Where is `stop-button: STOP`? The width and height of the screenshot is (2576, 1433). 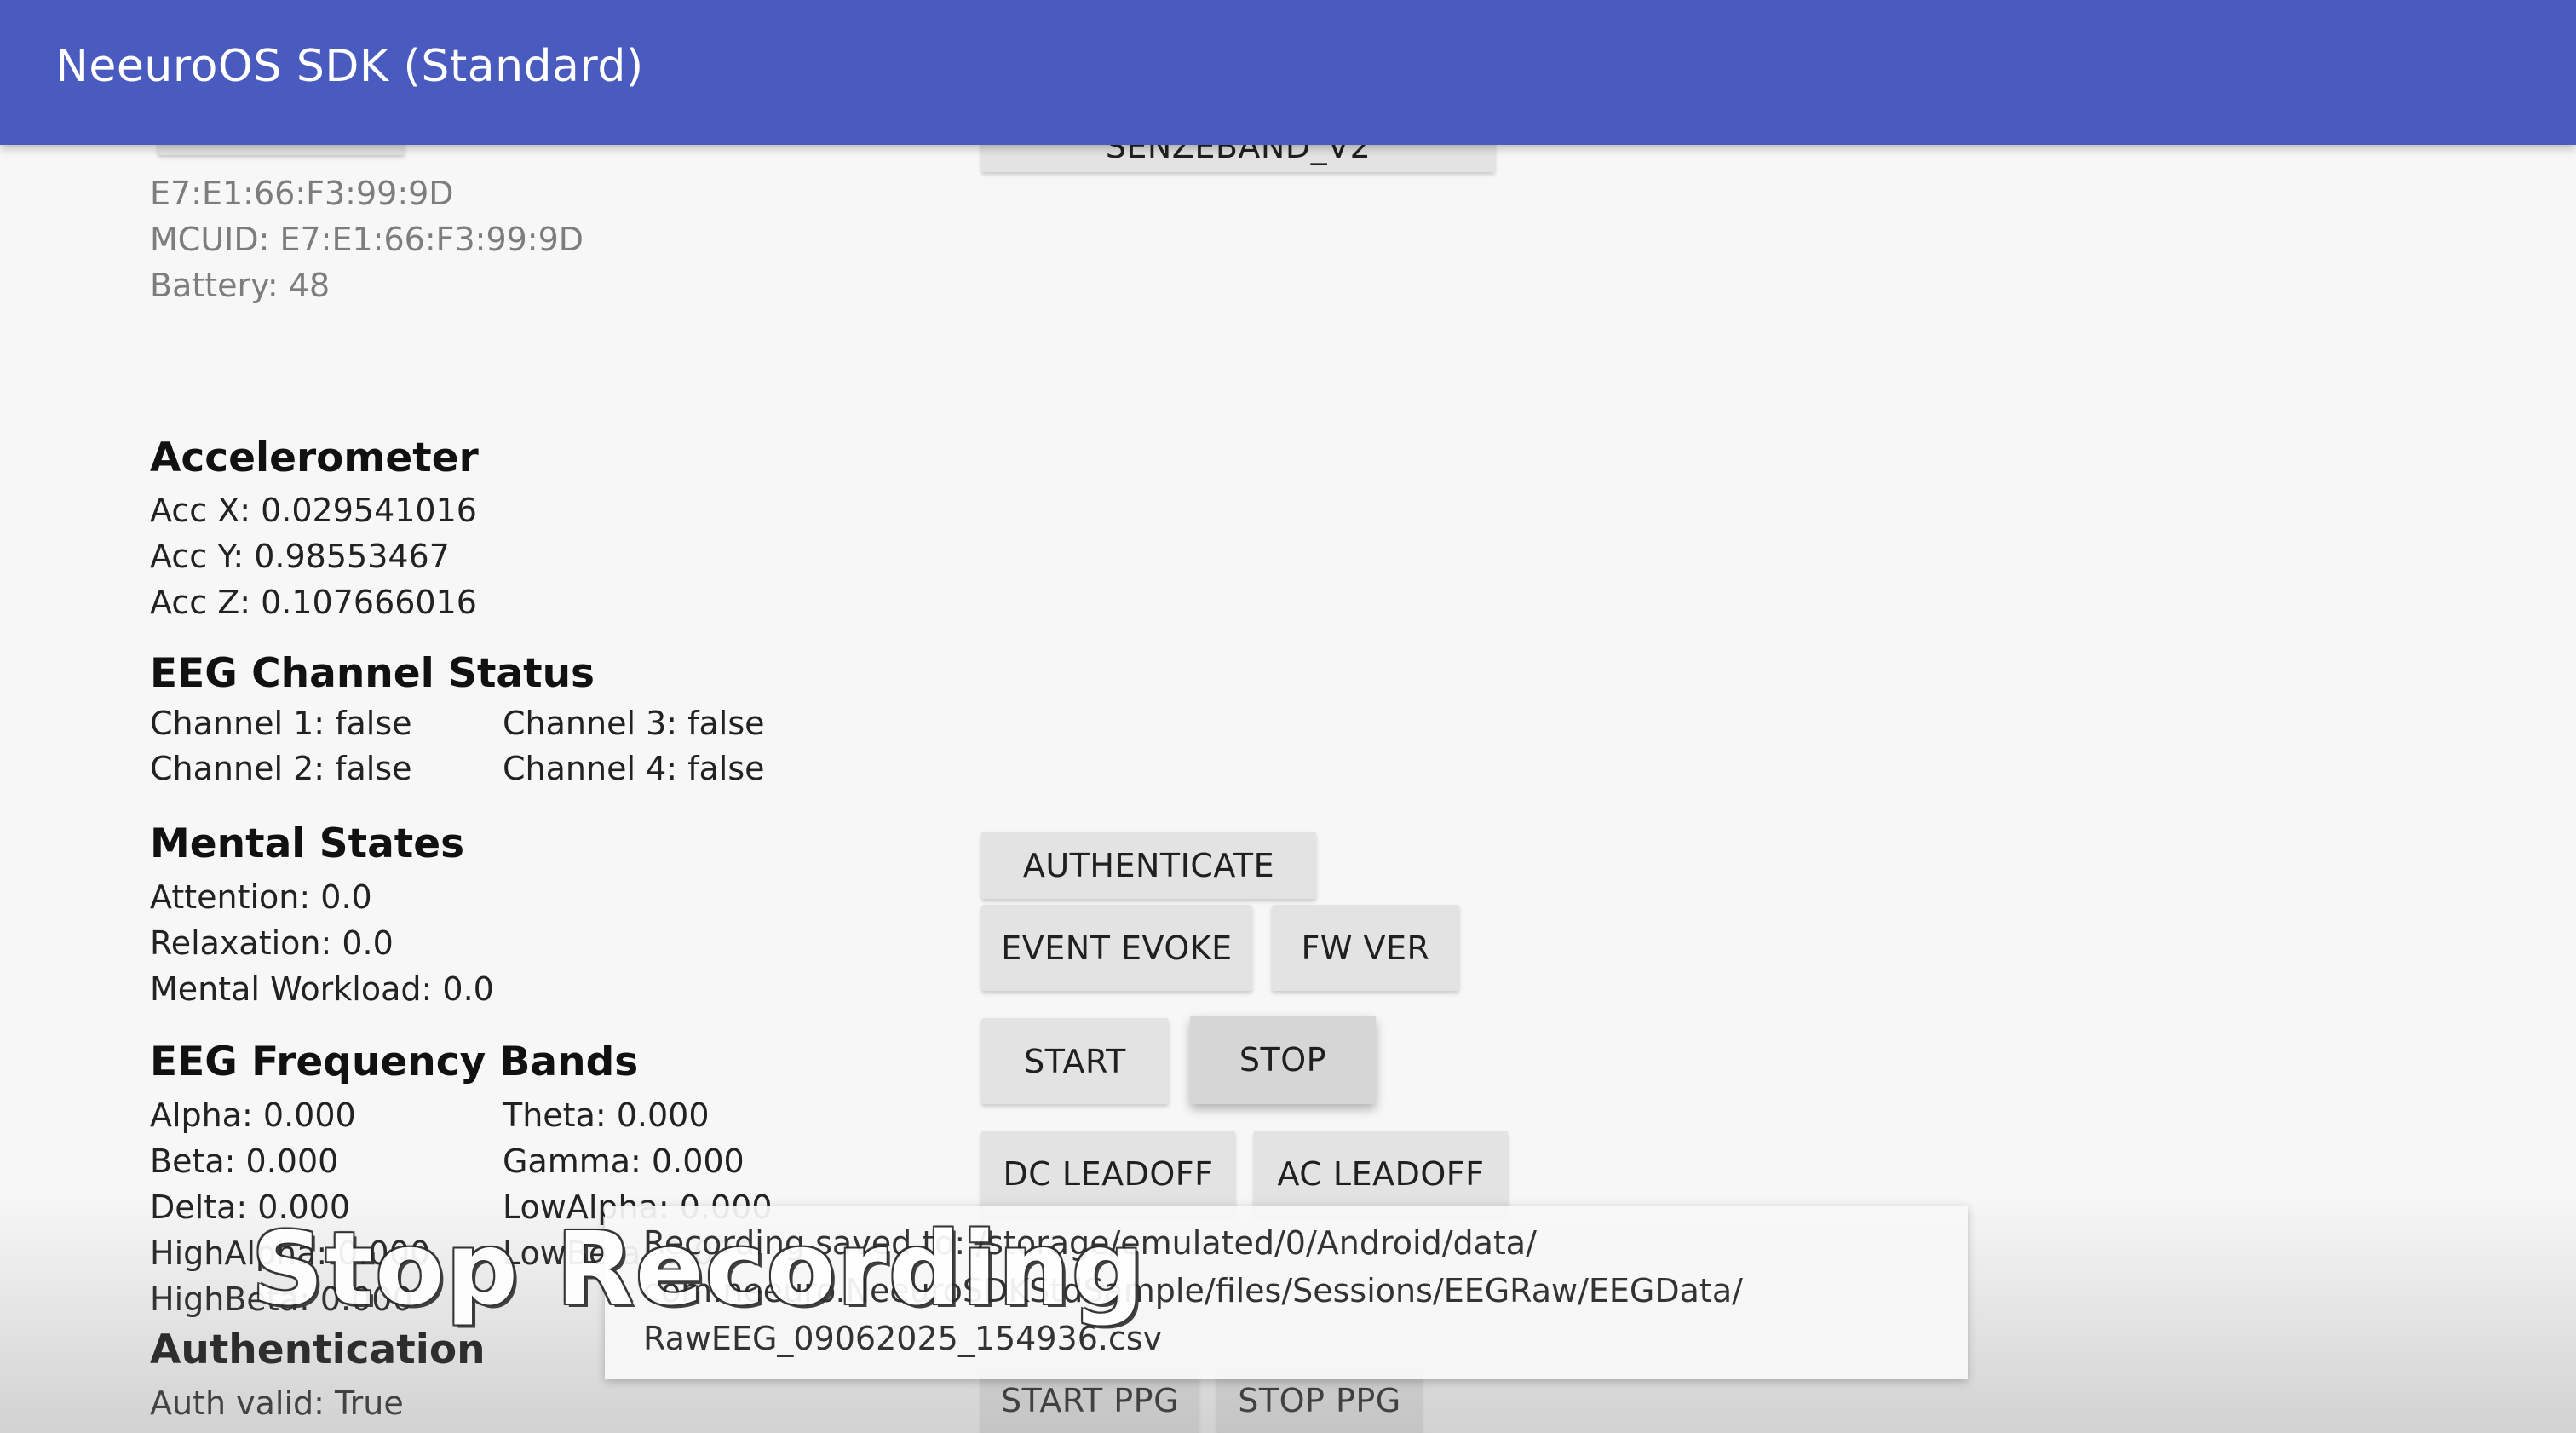 stop-button: STOP is located at coordinates (1283, 1060).